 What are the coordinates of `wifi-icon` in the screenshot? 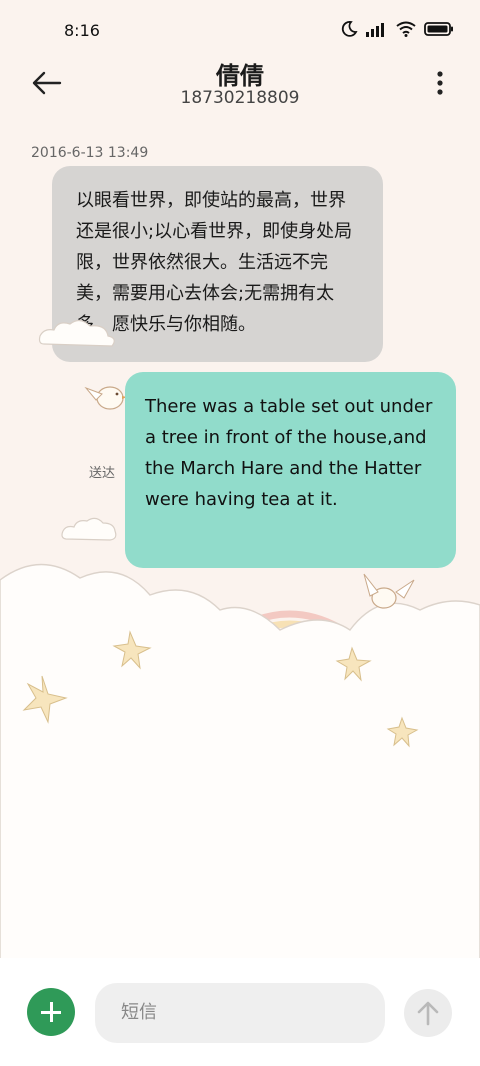 It's located at (406, 29).